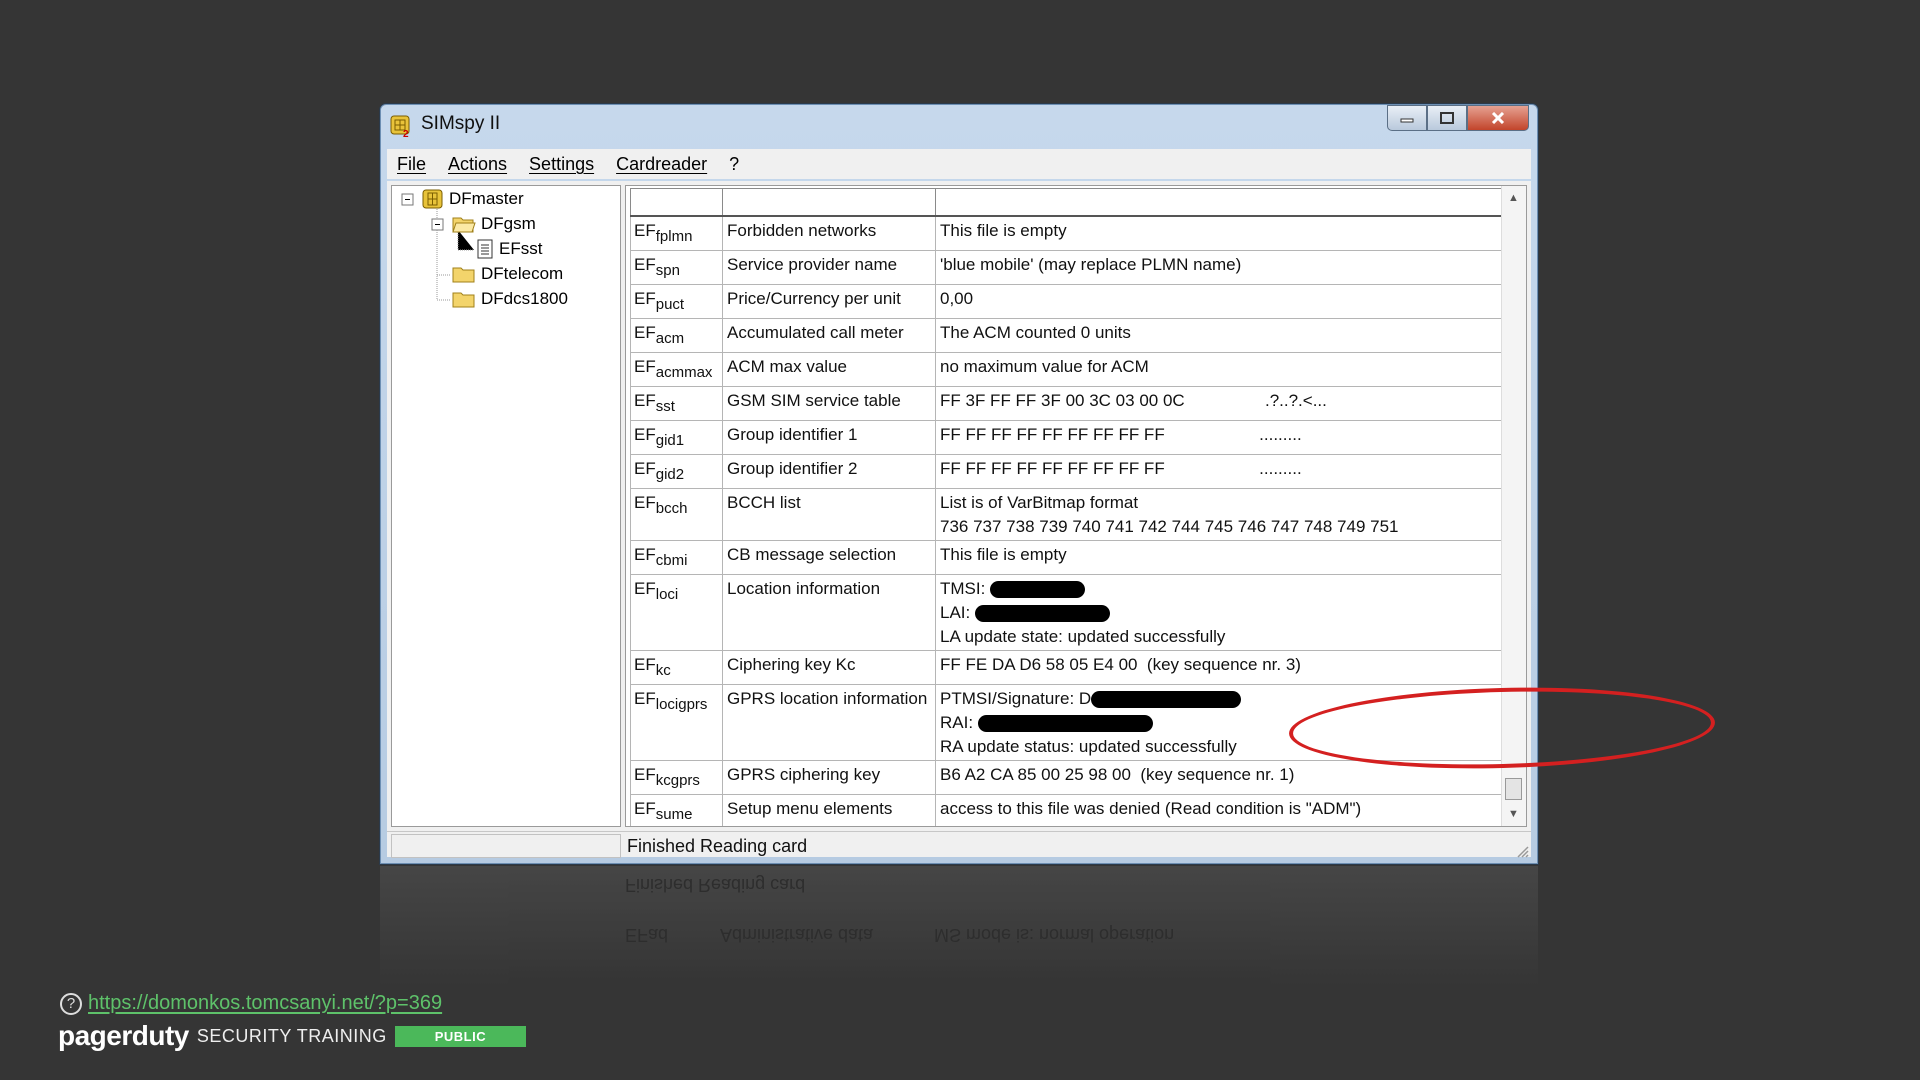  I want to click on menu-cardreader: Cardreader, so click(661, 164).